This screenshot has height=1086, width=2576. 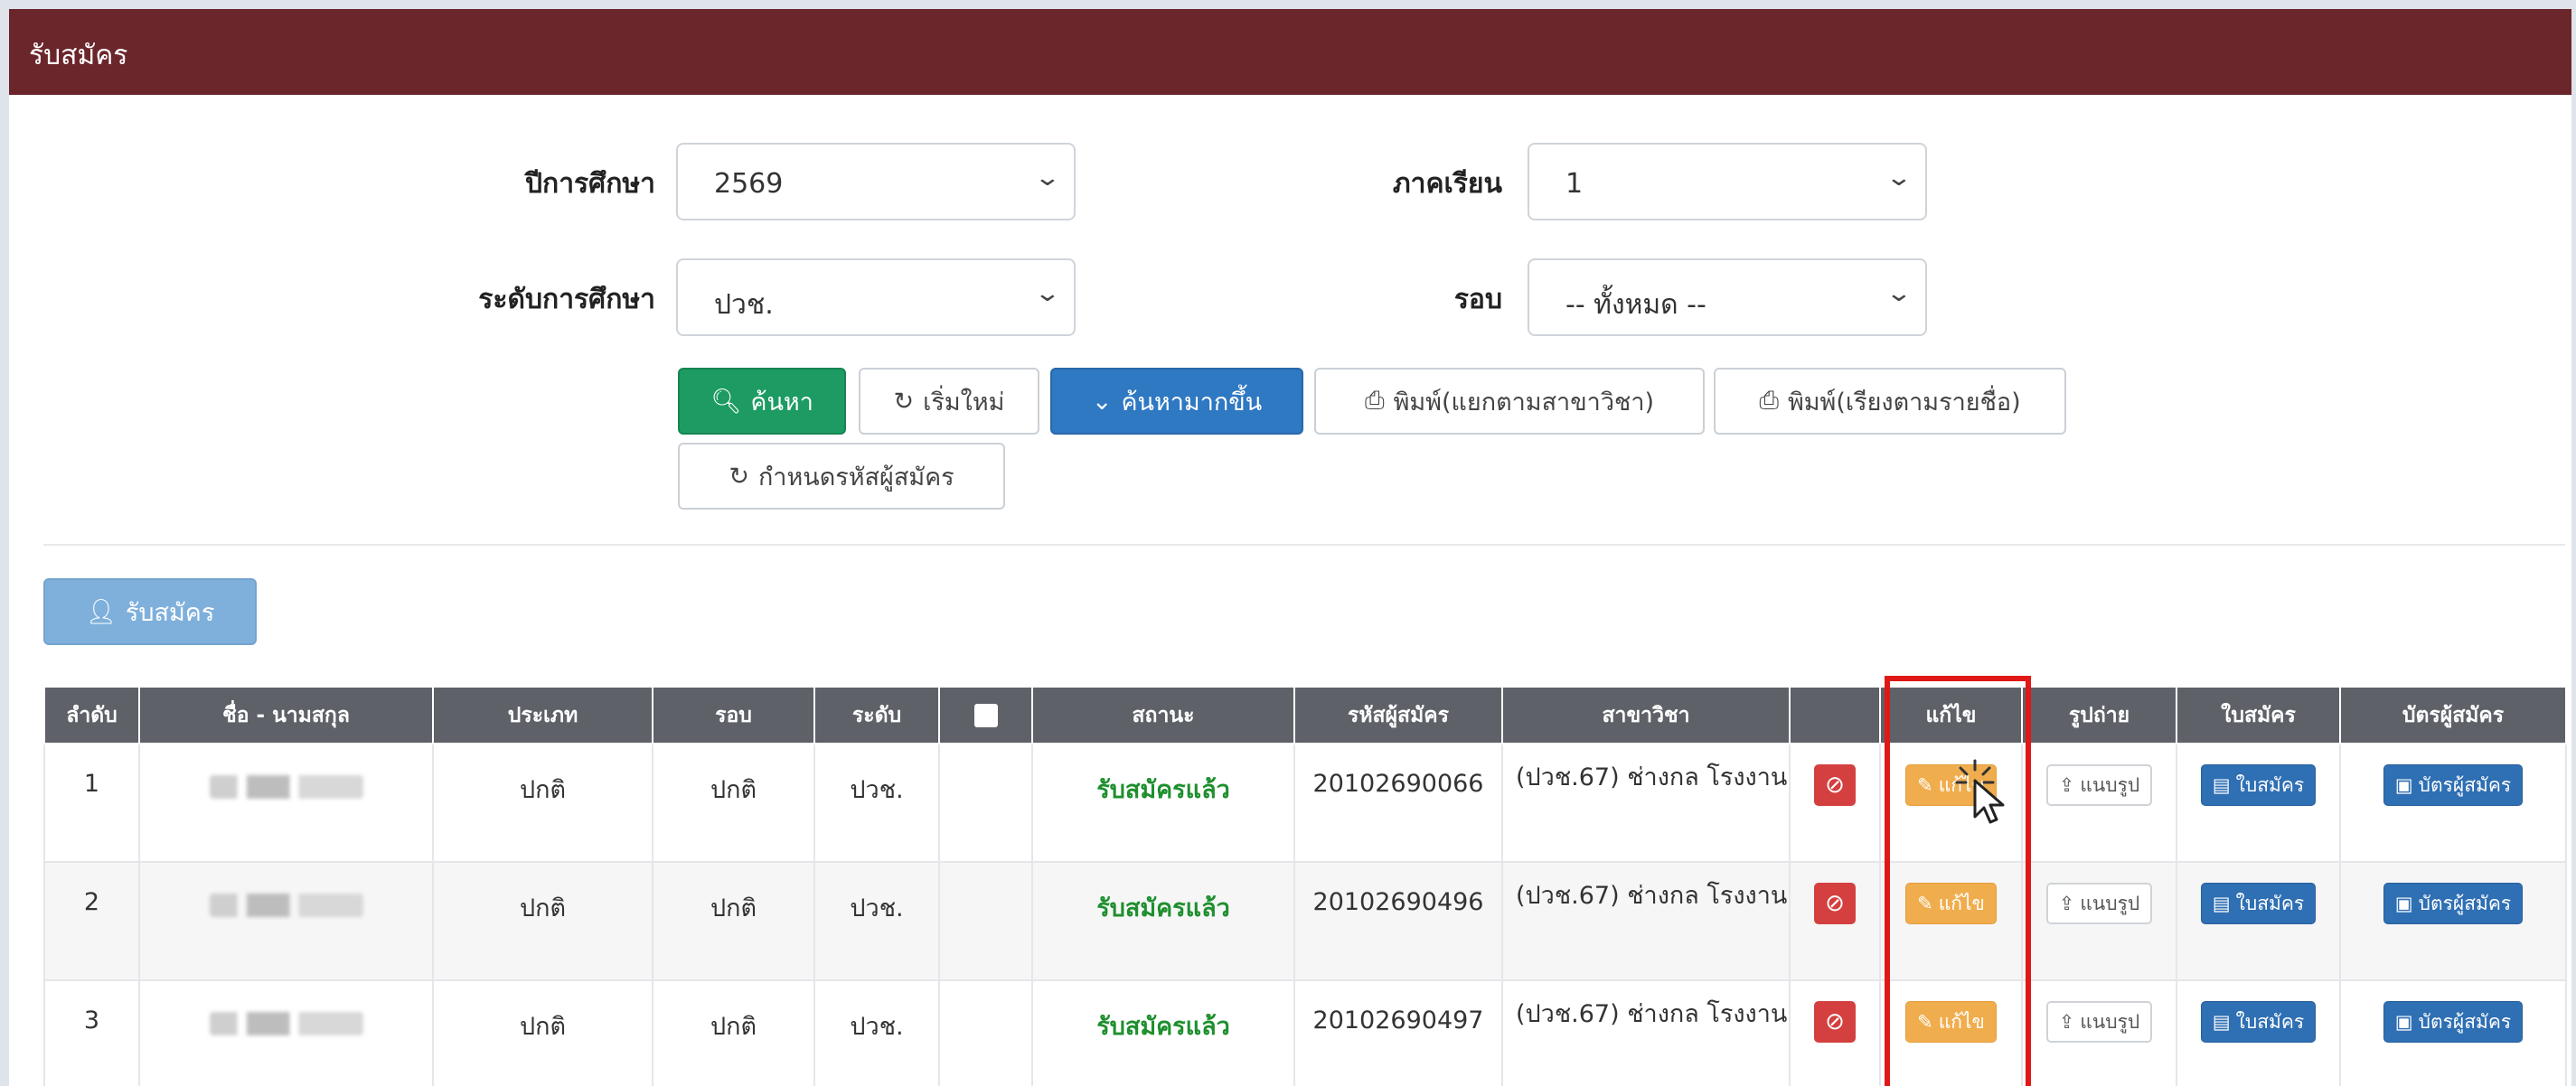 I want to click on row-no: 3, so click(x=91, y=1032).